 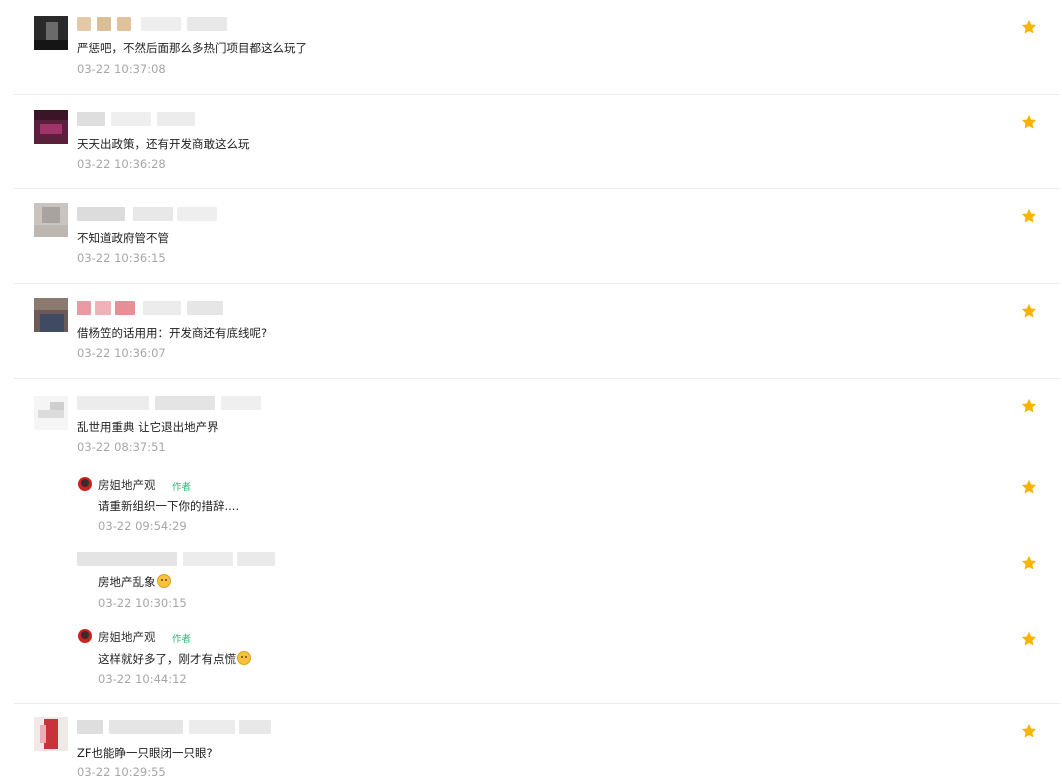 I want to click on comment-text: 不知道政府管不管, so click(x=123, y=238).